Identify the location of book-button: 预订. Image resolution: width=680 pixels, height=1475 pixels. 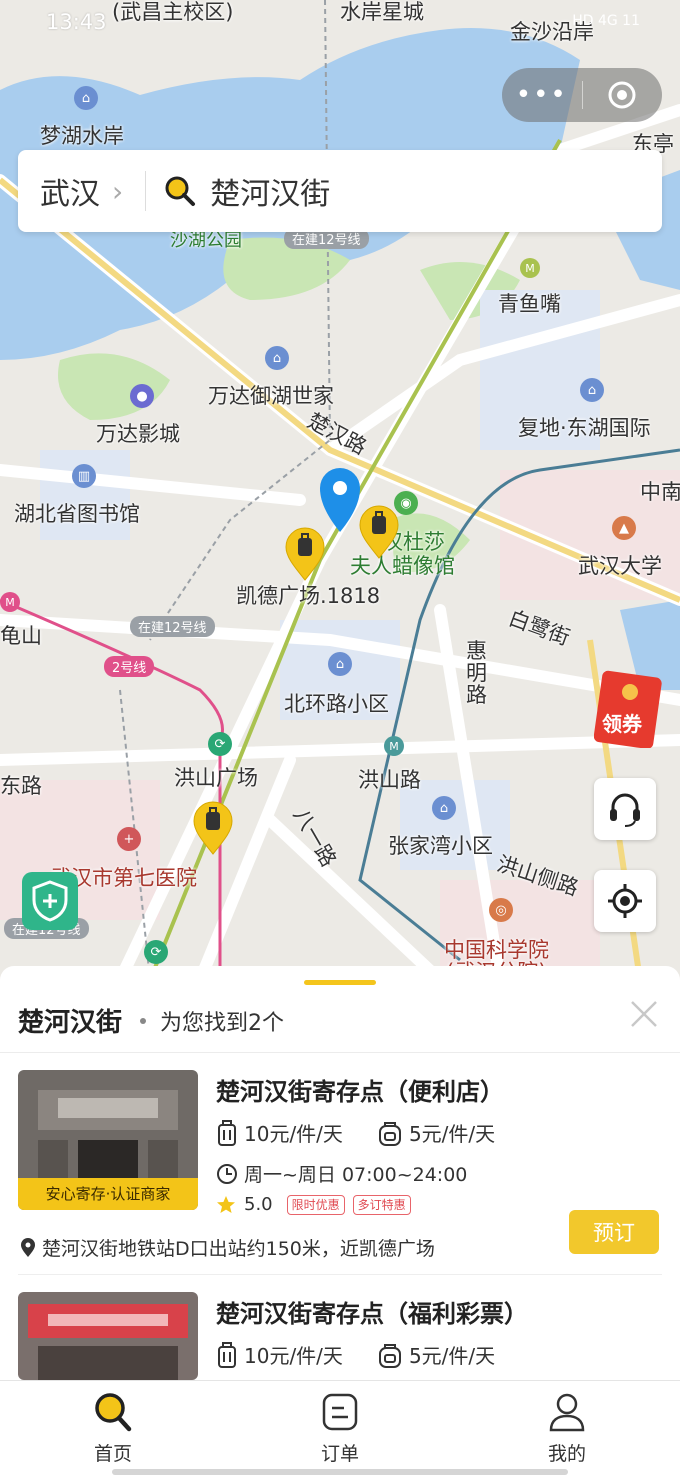
(614, 1232).